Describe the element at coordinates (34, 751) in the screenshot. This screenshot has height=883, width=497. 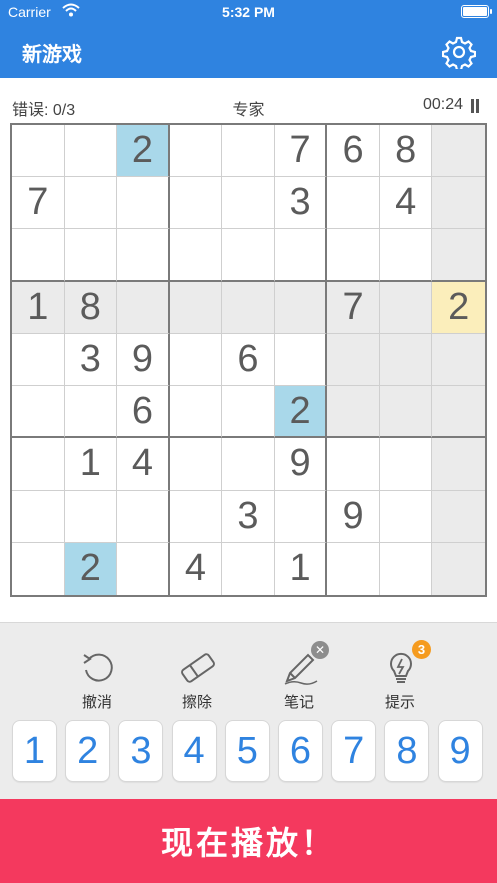
I see `number-key-1: 1` at that location.